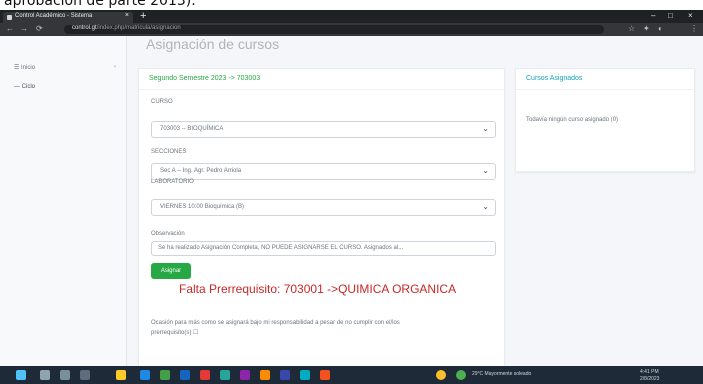  Describe the element at coordinates (690, 15) in the screenshot. I see `close-window-icon: ×` at that location.